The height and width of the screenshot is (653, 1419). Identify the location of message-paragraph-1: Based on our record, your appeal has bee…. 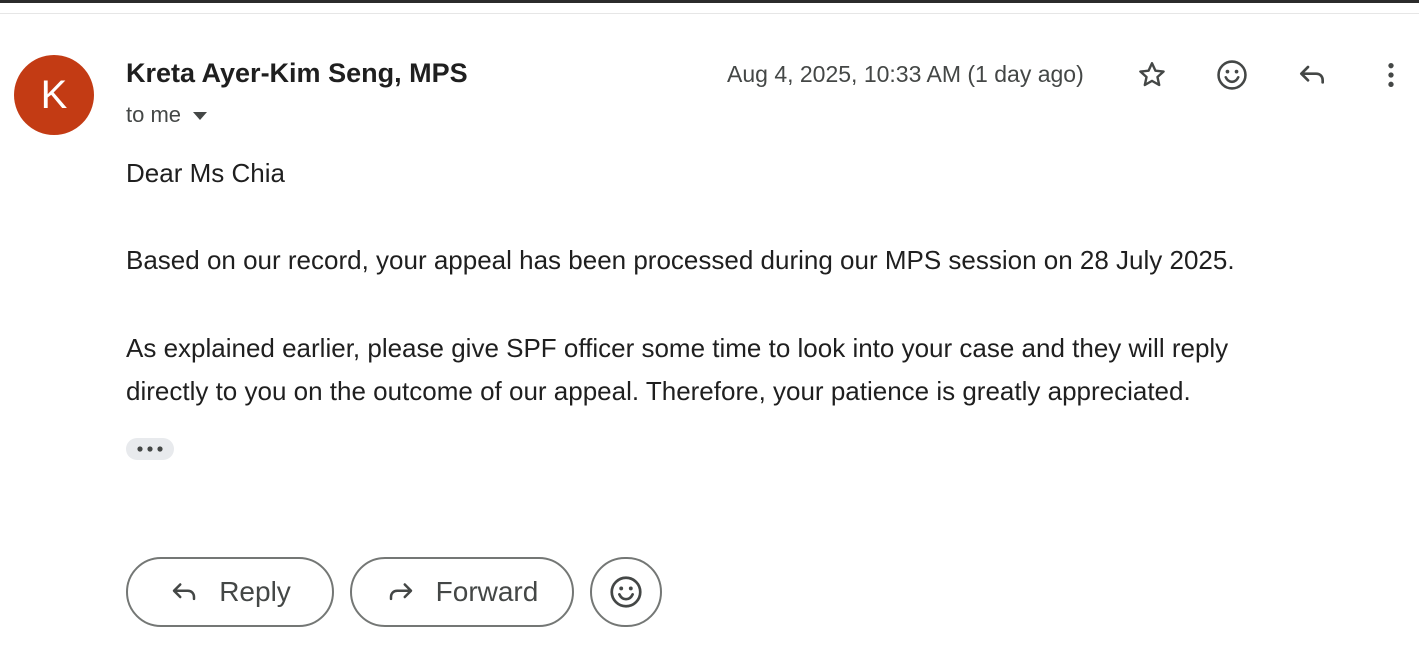
(680, 260).